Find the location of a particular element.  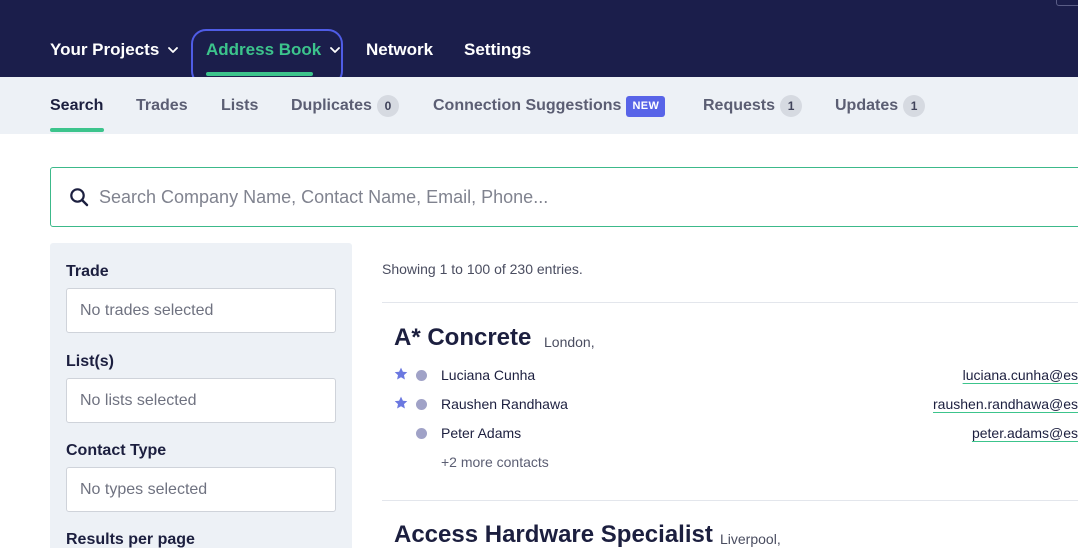

search-box is located at coordinates (564, 197).